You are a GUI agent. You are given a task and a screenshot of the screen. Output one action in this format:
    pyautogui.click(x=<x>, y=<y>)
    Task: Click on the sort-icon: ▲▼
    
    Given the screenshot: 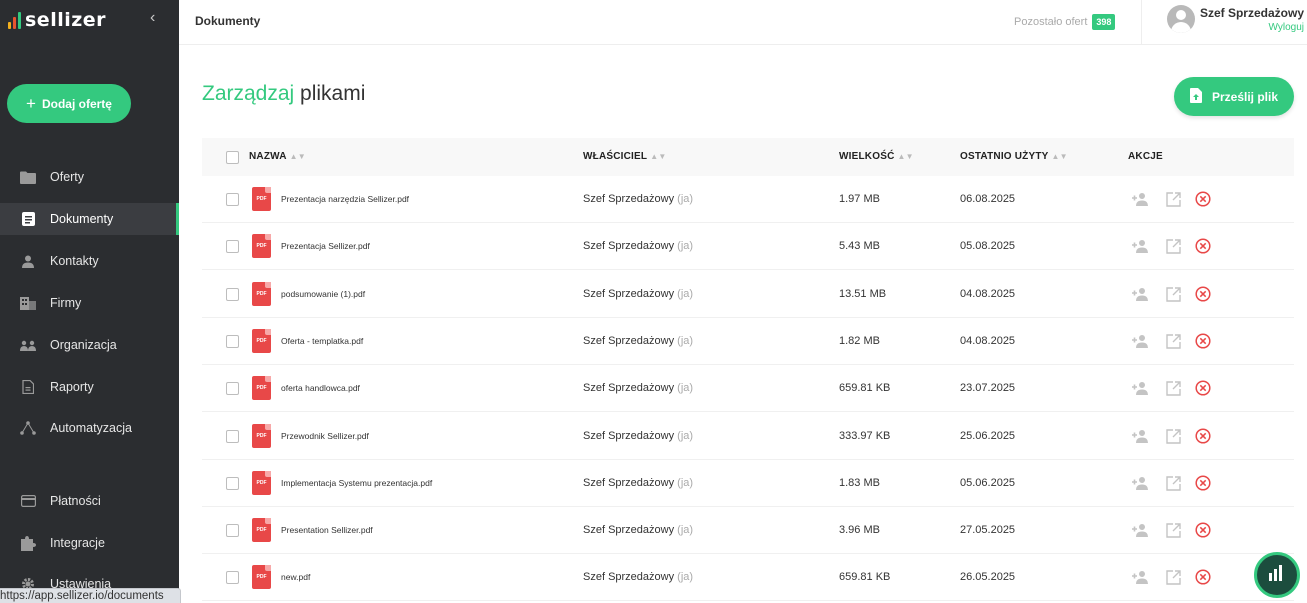 What is the action you would take?
    pyautogui.click(x=1059, y=156)
    